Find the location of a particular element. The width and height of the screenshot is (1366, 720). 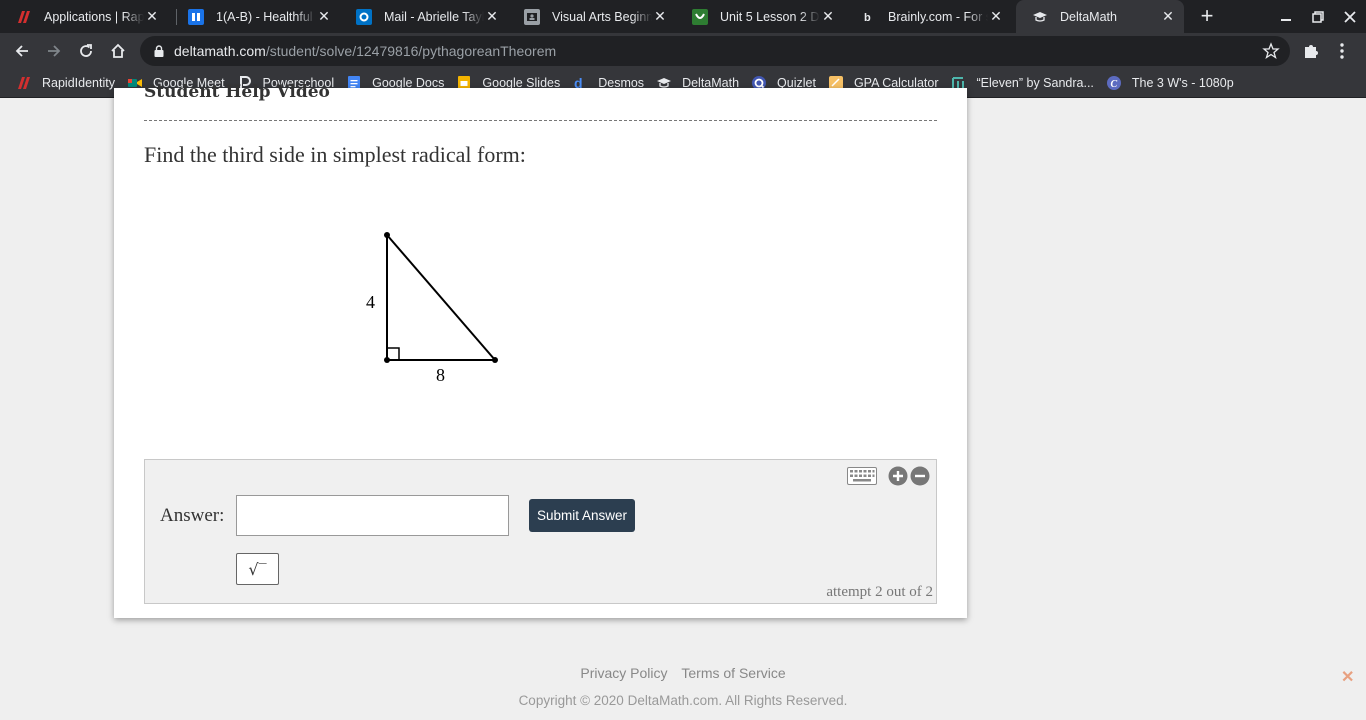

book-icon is located at coordinates (196, 16).